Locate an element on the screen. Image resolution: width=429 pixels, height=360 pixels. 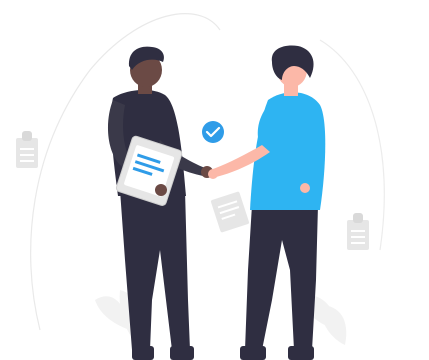
person-left-shoe is located at coordinates (143, 353).